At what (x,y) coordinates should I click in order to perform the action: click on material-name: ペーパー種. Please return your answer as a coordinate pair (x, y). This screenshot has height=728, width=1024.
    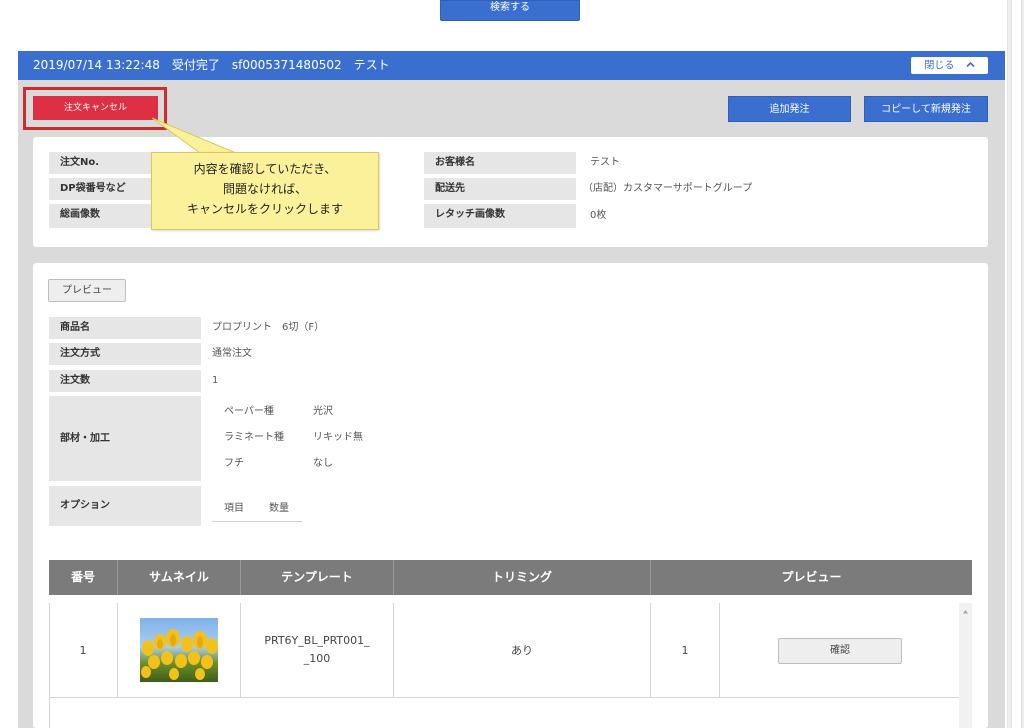
    Looking at the image, I should click on (249, 411).